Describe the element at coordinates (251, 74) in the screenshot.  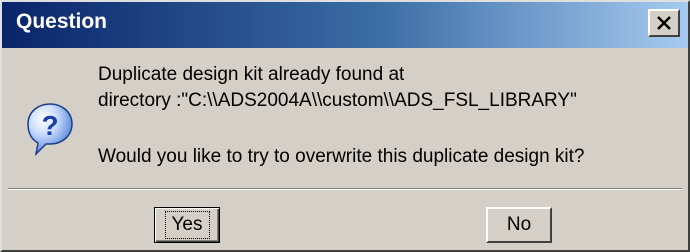
I see `message-line-1: Duplicate design kit already found at` at that location.